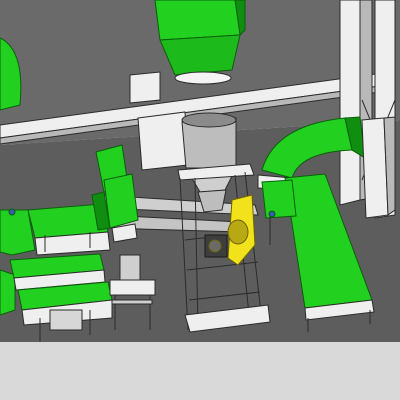  Describe the element at coordinates (200, 371) in the screenshot. I see `lower-floor-edge` at that location.